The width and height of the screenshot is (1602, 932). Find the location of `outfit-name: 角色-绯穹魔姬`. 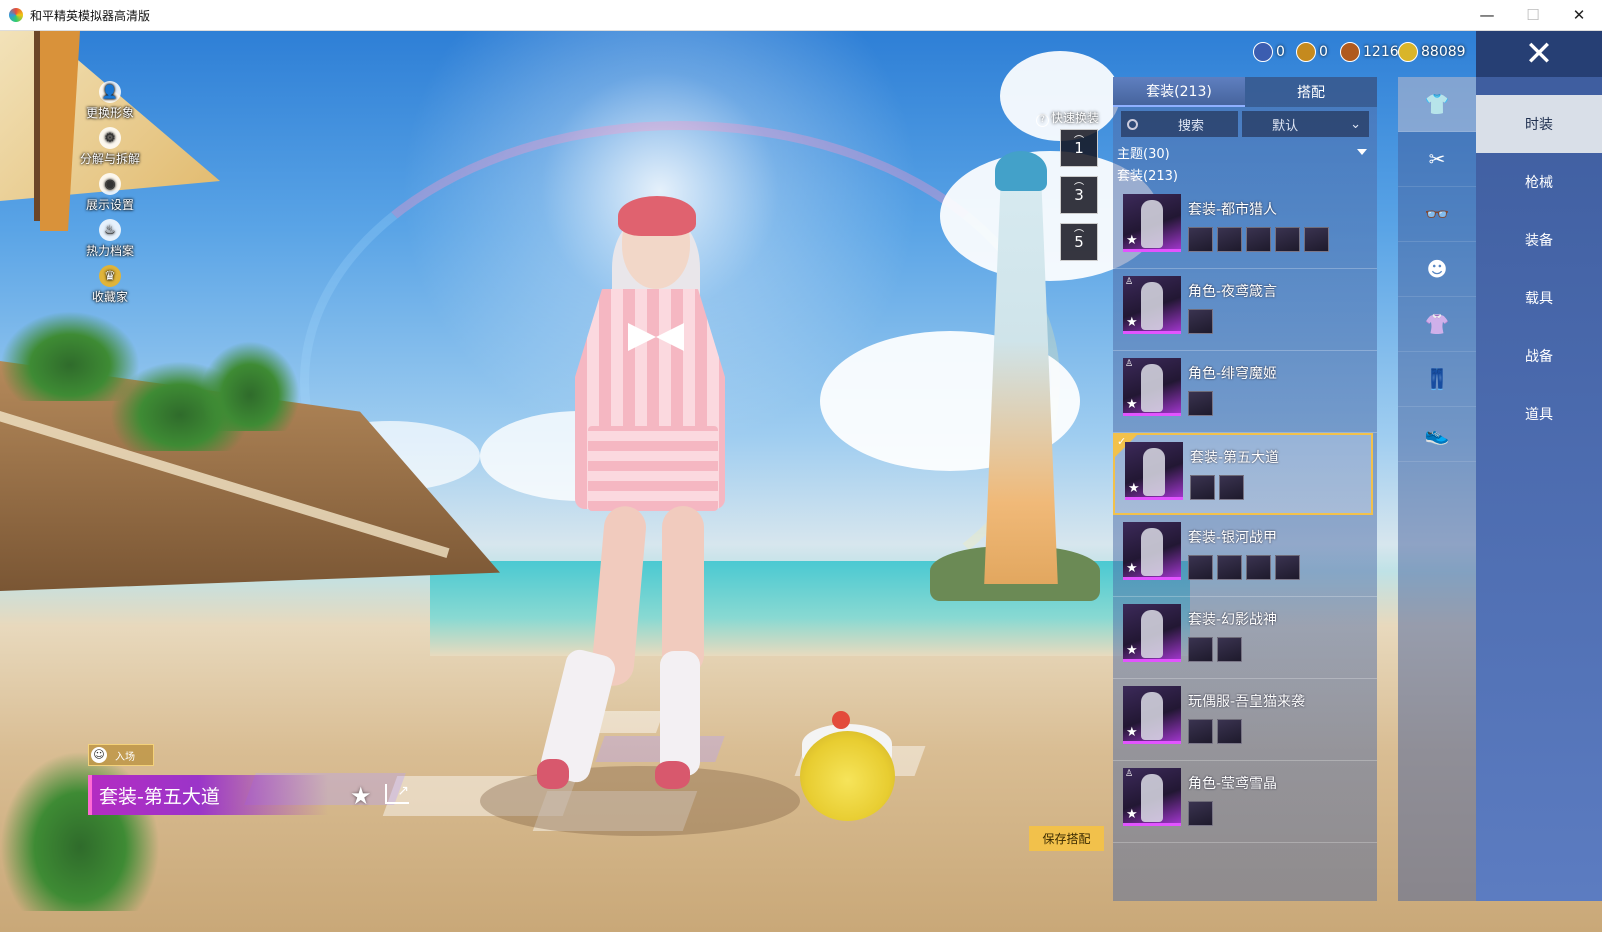

outfit-name: 角色-绯穹魔姬 is located at coordinates (1233, 374).